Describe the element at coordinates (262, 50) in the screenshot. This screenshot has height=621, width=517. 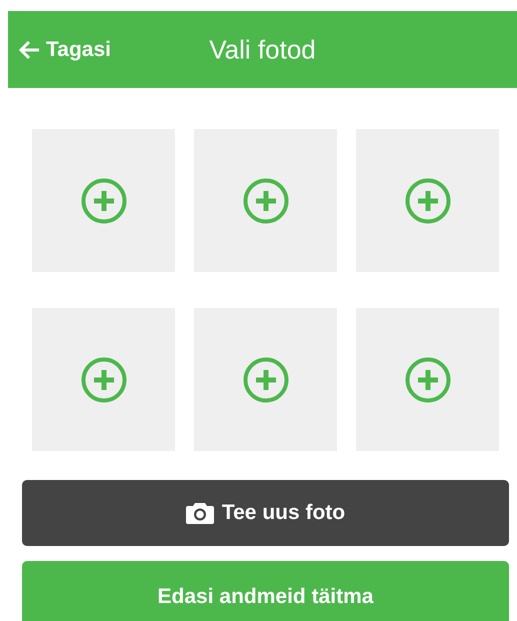
I see `page-title: Vali fotod` at that location.